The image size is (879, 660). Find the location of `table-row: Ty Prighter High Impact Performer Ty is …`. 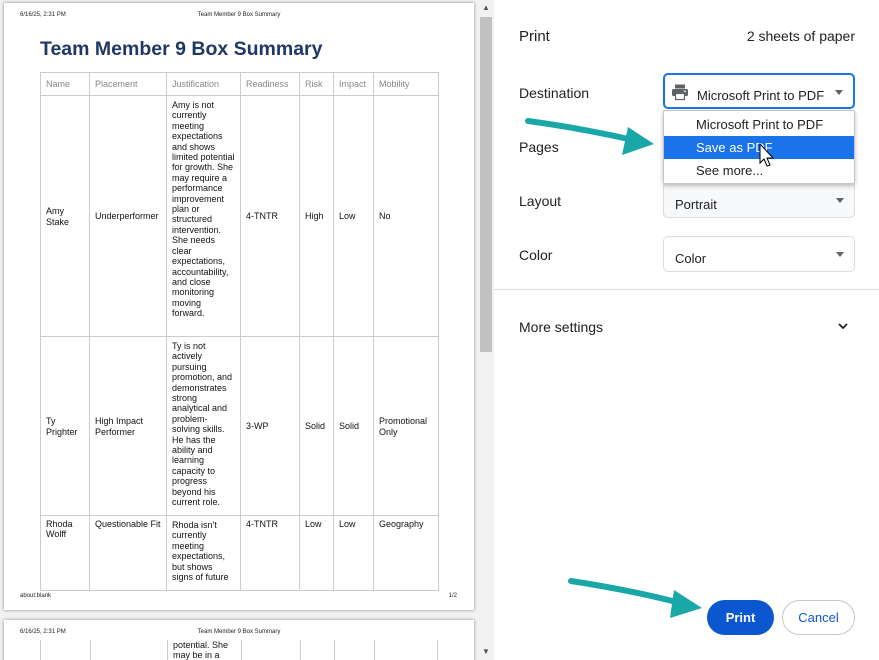

table-row: Ty Prighter High Impact Performer Ty is … is located at coordinates (239, 426).